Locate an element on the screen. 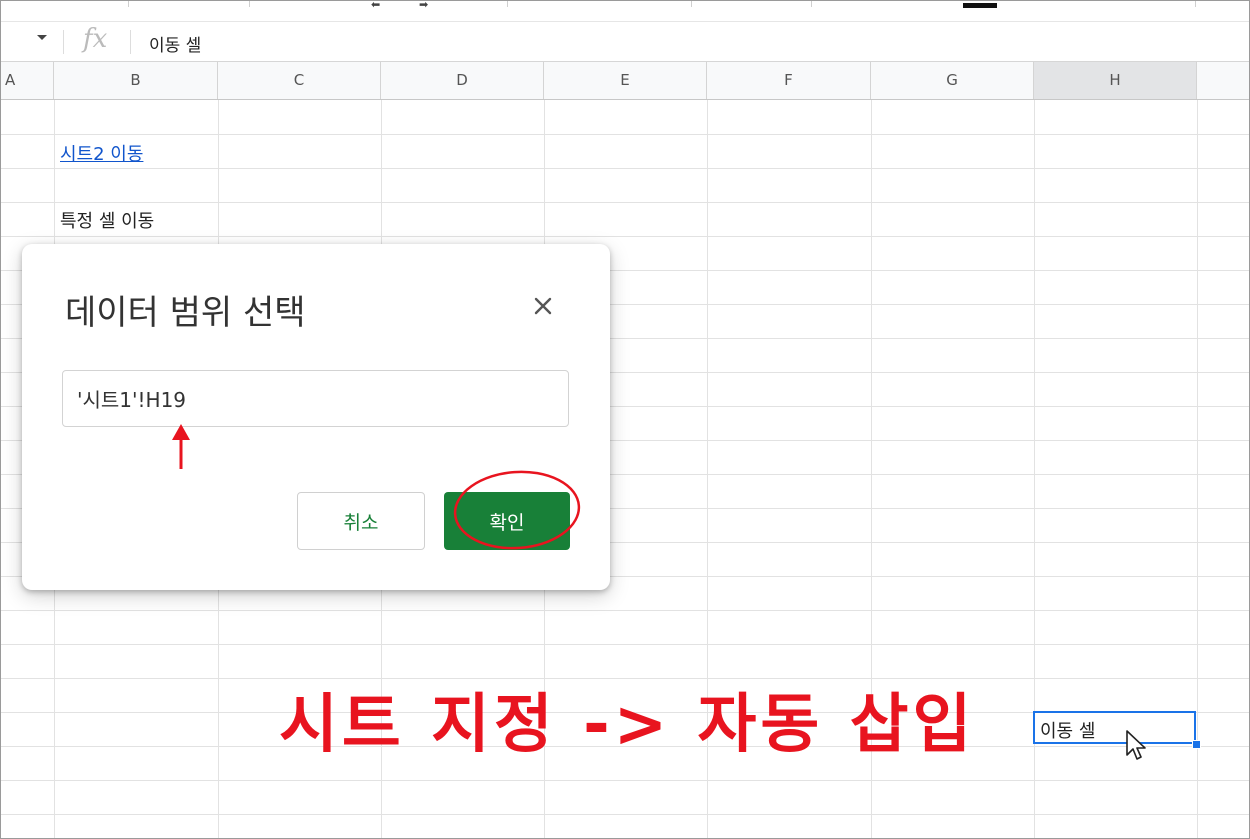 The height and width of the screenshot is (839, 1250). column-header-b: B is located at coordinates (136, 80).